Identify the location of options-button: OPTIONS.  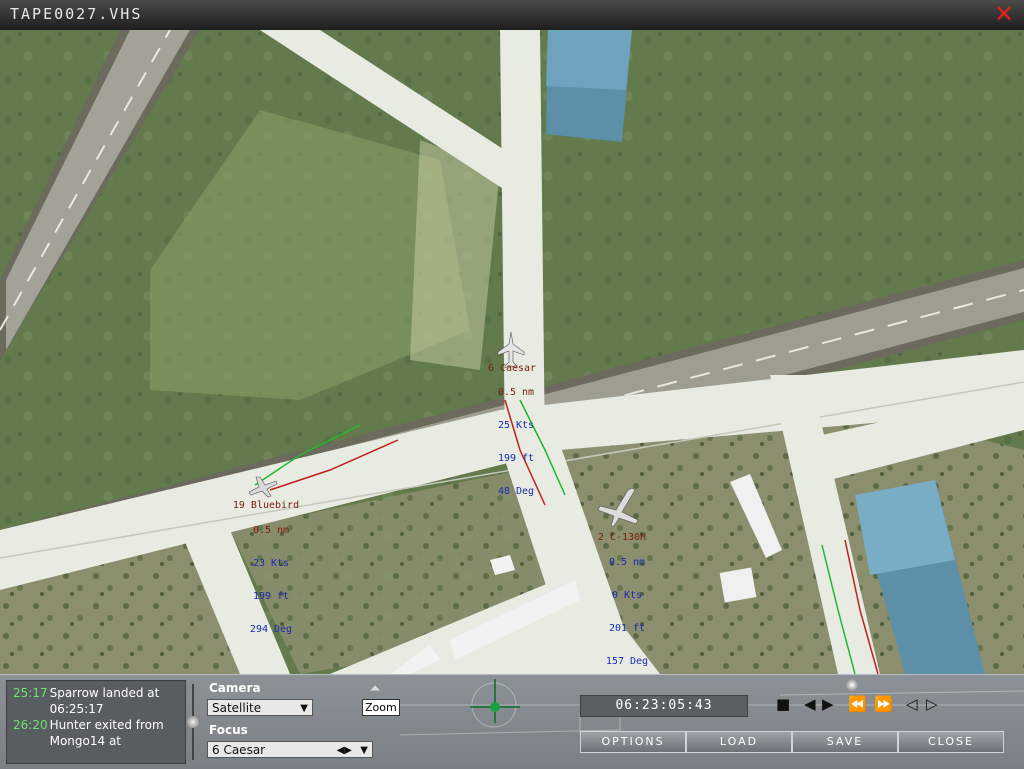
(633, 742).